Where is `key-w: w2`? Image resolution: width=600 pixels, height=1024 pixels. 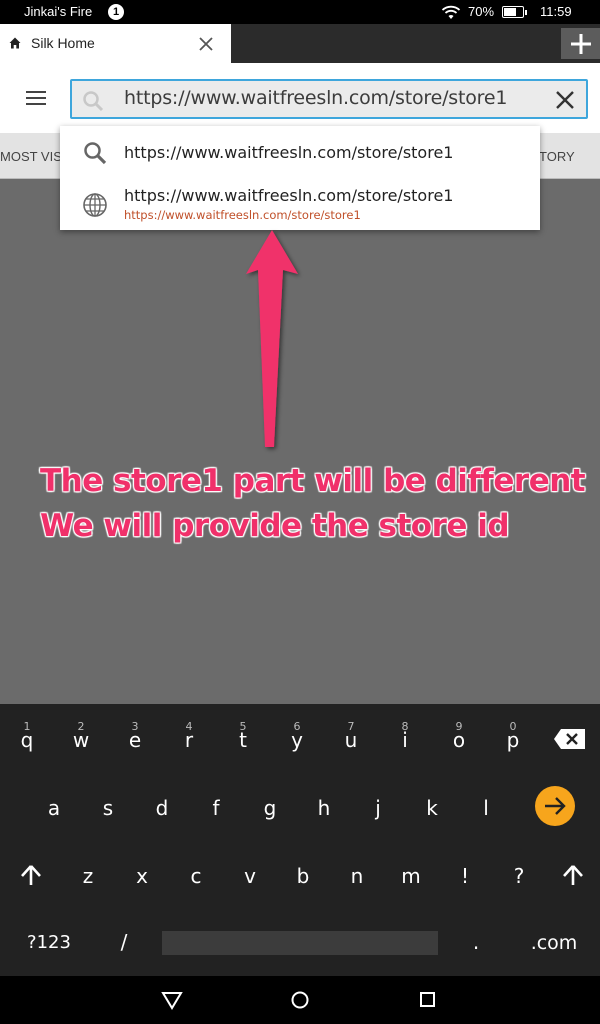 key-w: w2 is located at coordinates (81, 736).